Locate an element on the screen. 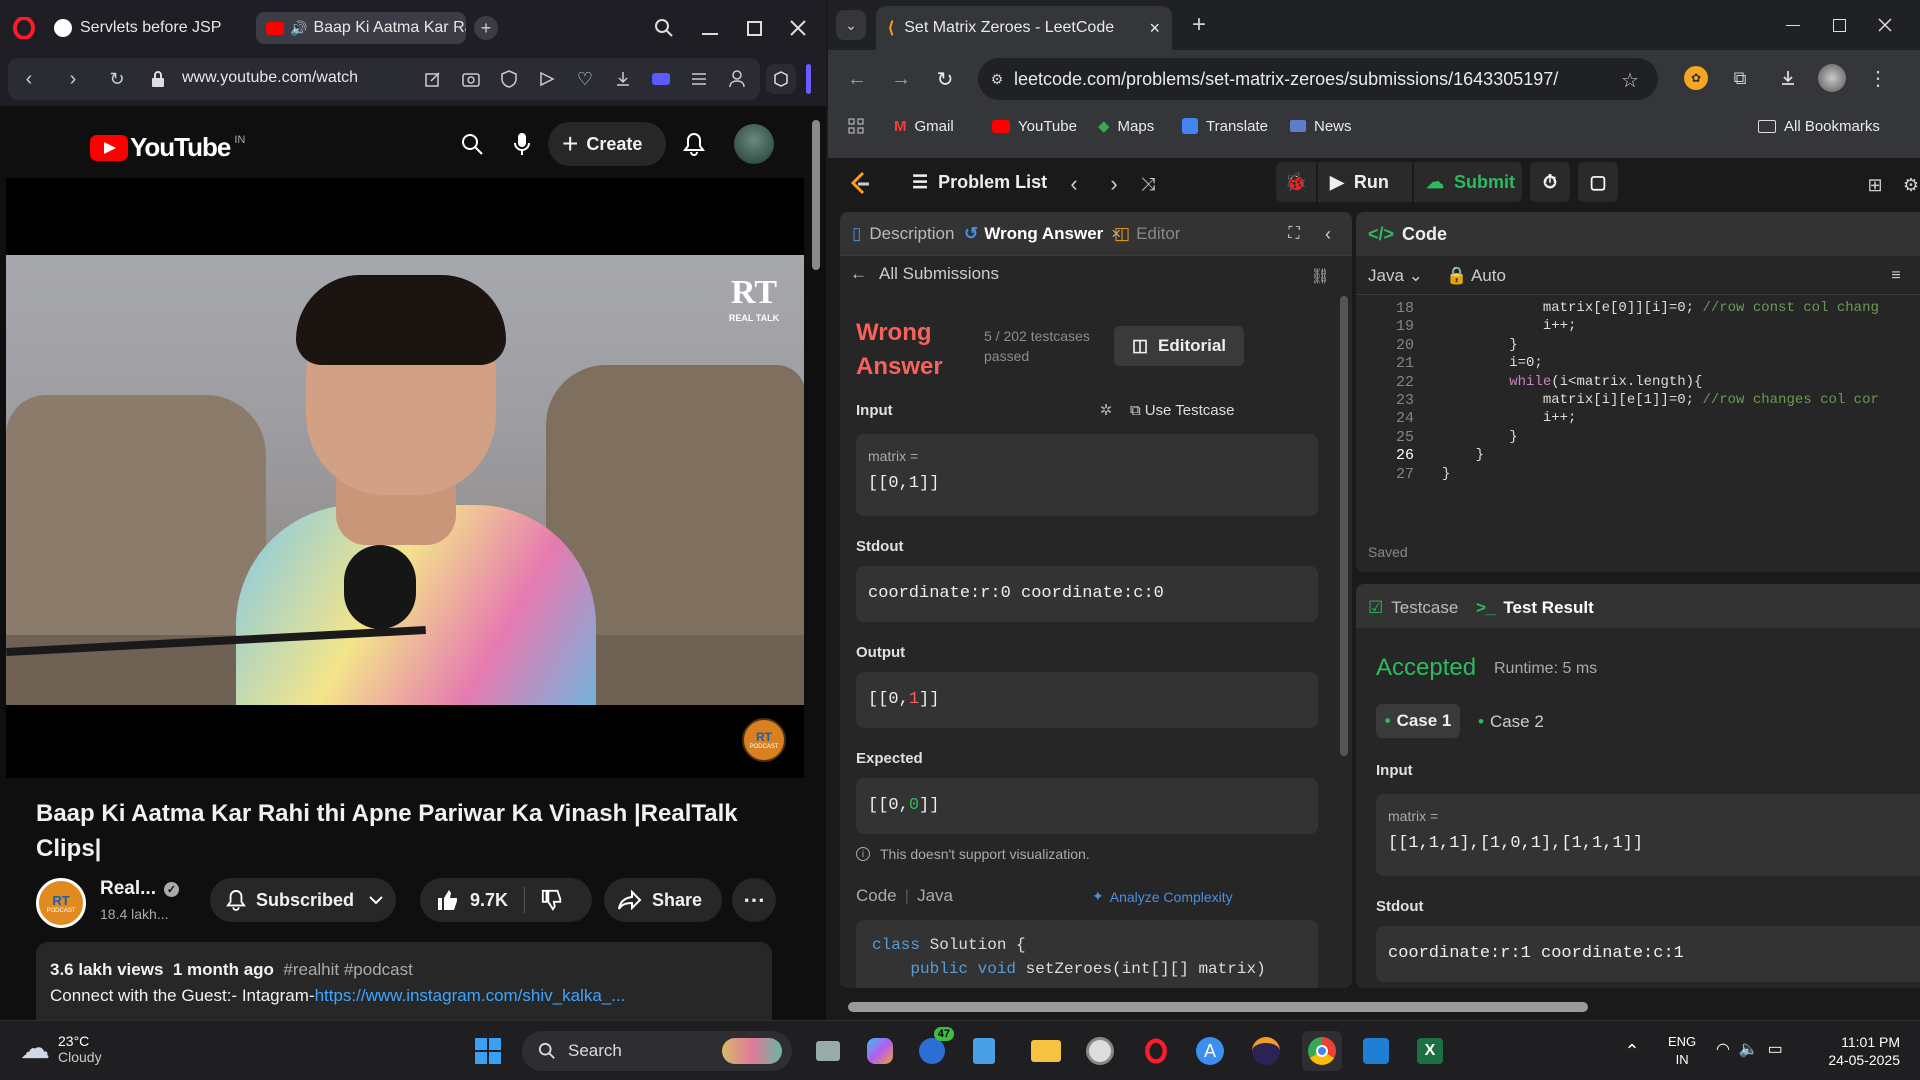  easy-setup-icon is located at coordinates (699, 79).